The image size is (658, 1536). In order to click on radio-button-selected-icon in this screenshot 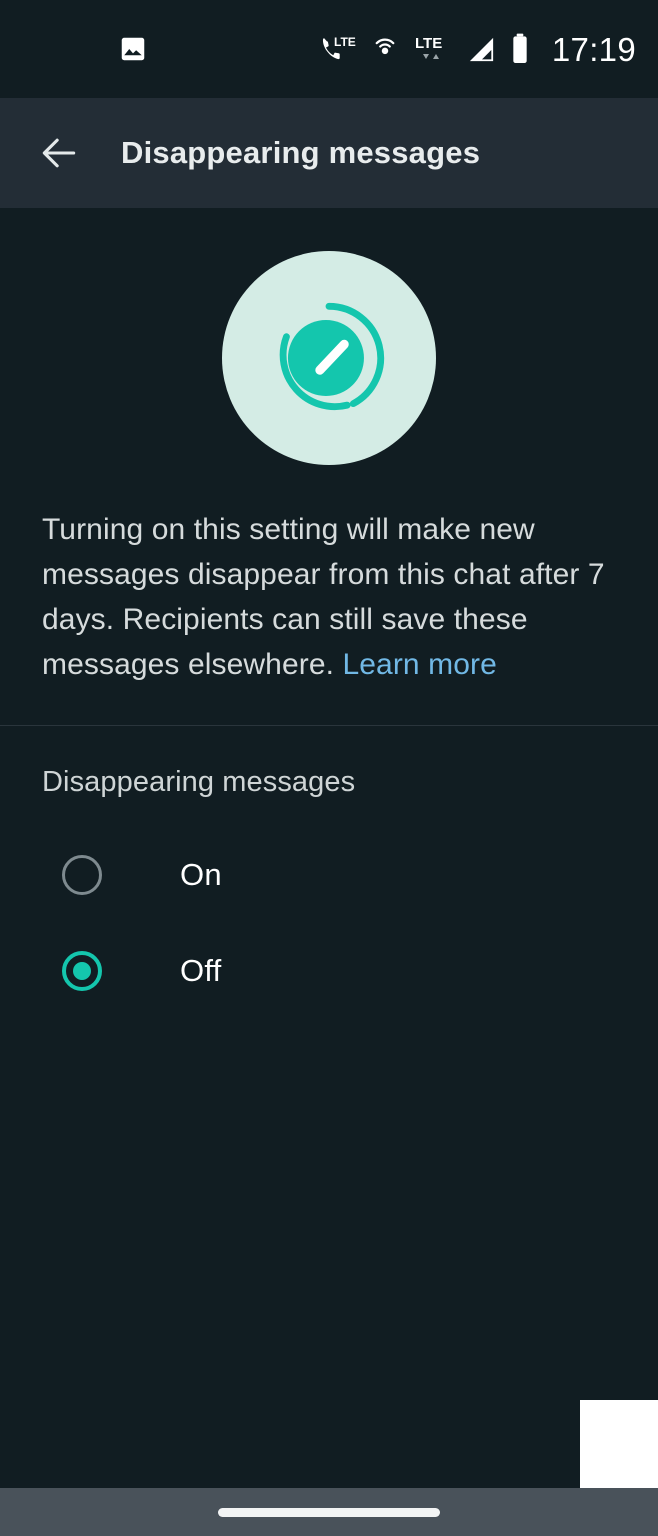, I will do `click(82, 971)`.